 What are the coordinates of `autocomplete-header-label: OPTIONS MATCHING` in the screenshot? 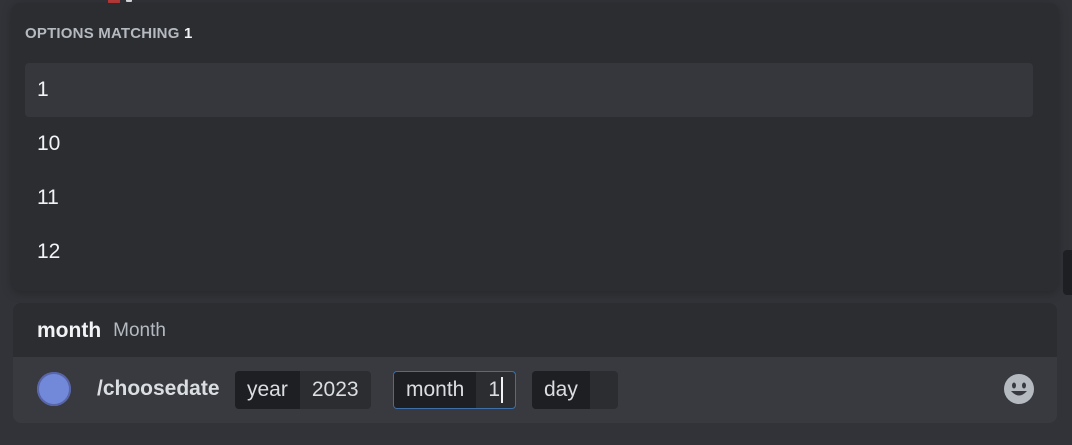 It's located at (102, 33).